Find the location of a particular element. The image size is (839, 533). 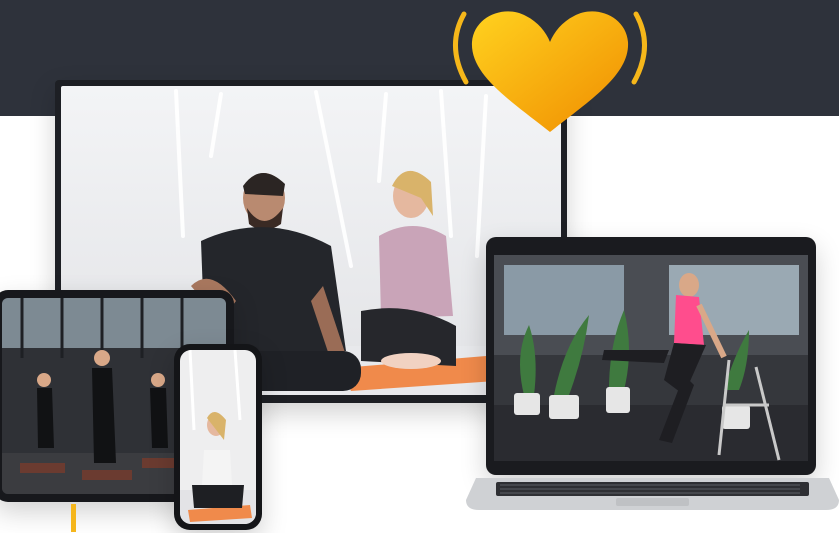

laptop-screen is located at coordinates (651, 358).